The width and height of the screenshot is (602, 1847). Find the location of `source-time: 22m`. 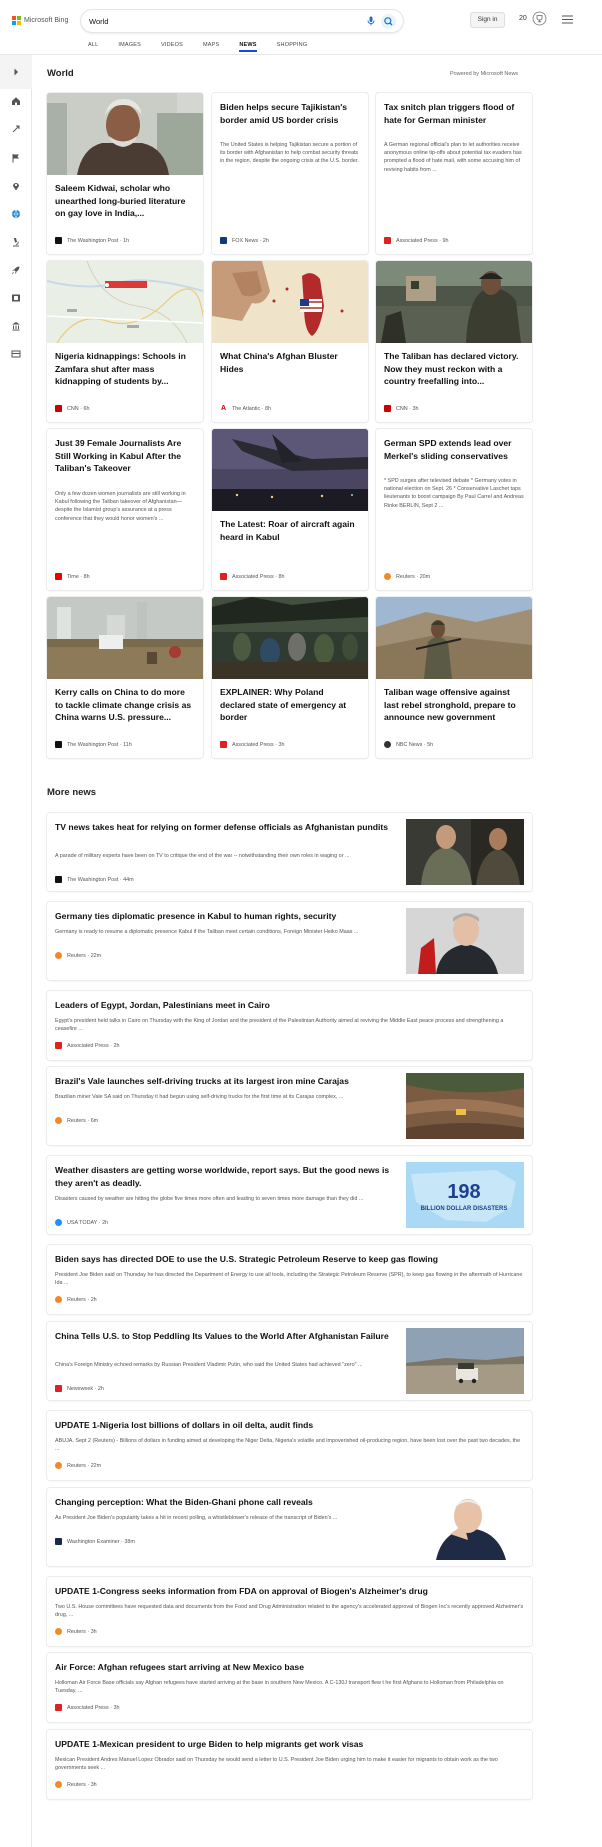

source-time: 22m is located at coordinates (96, 955).